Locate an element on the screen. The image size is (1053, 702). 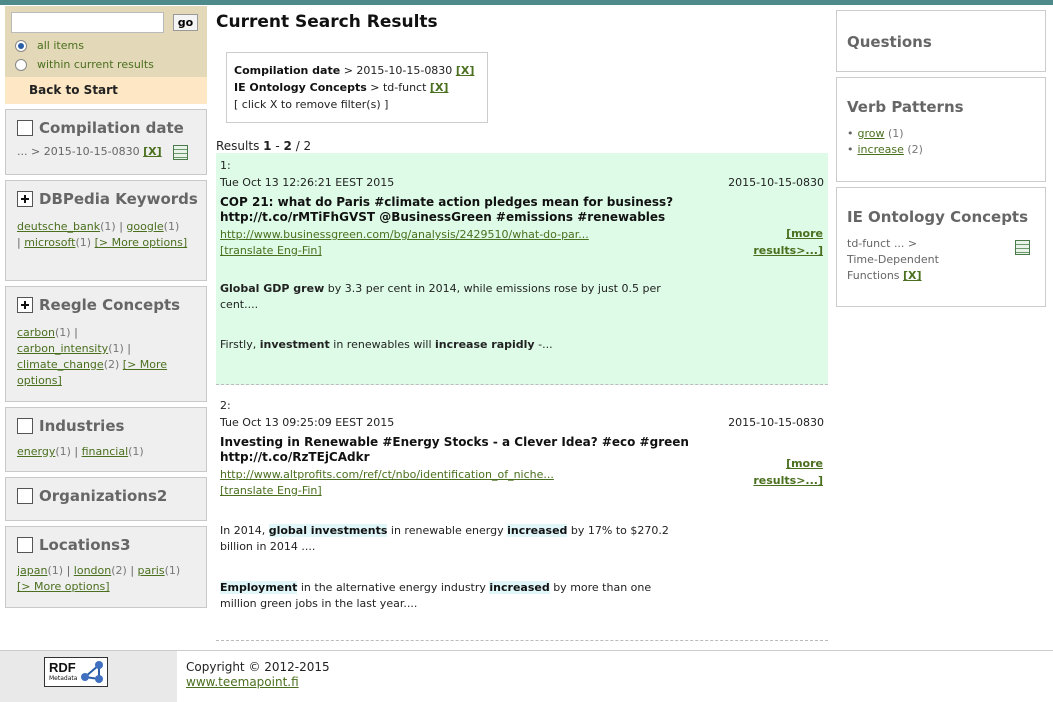
scope-all-option: all items is located at coordinates (49, 45).